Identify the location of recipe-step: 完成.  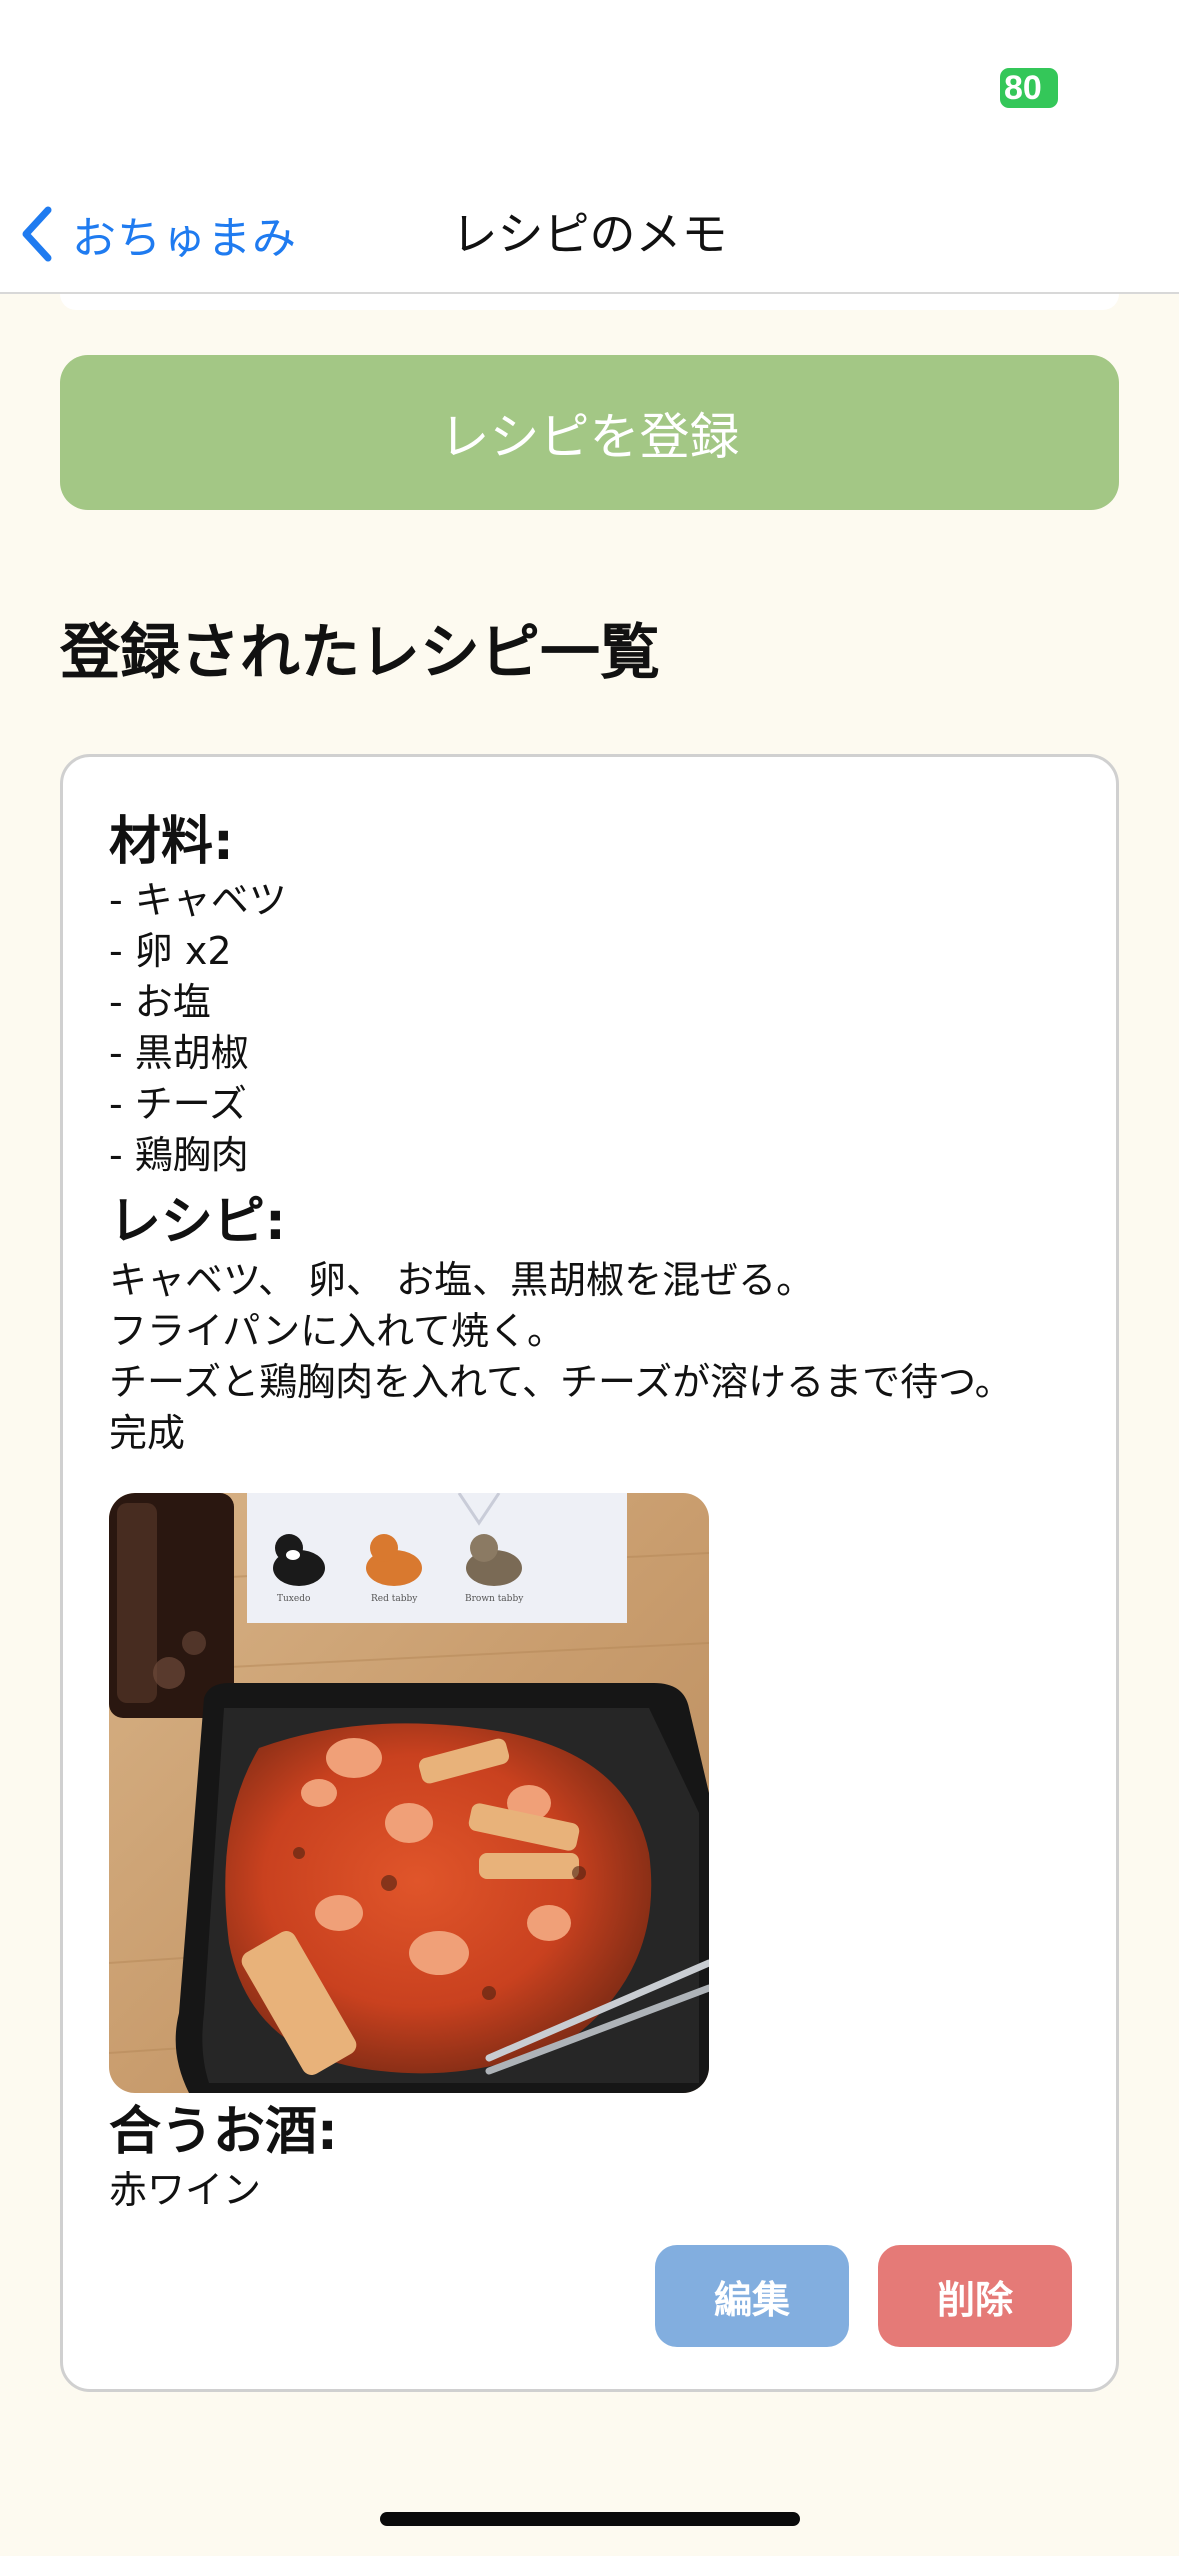
(147, 1433).